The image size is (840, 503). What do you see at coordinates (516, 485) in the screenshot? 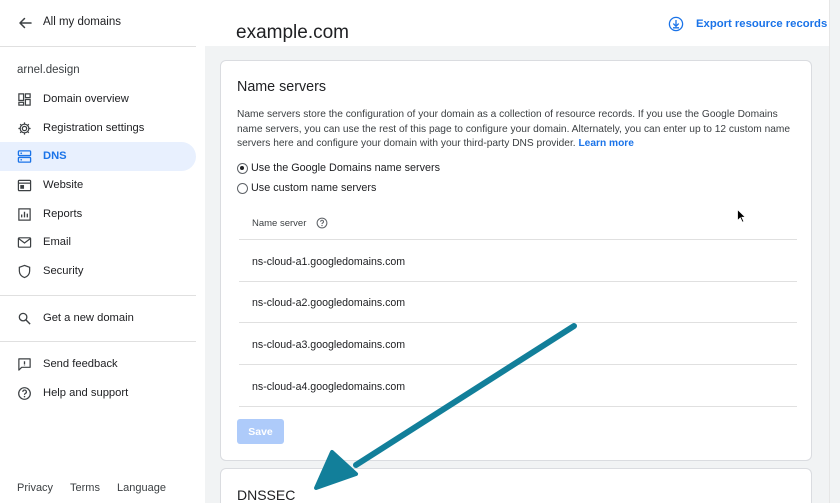
I see `dnssec-card: DNSSEC` at bounding box center [516, 485].